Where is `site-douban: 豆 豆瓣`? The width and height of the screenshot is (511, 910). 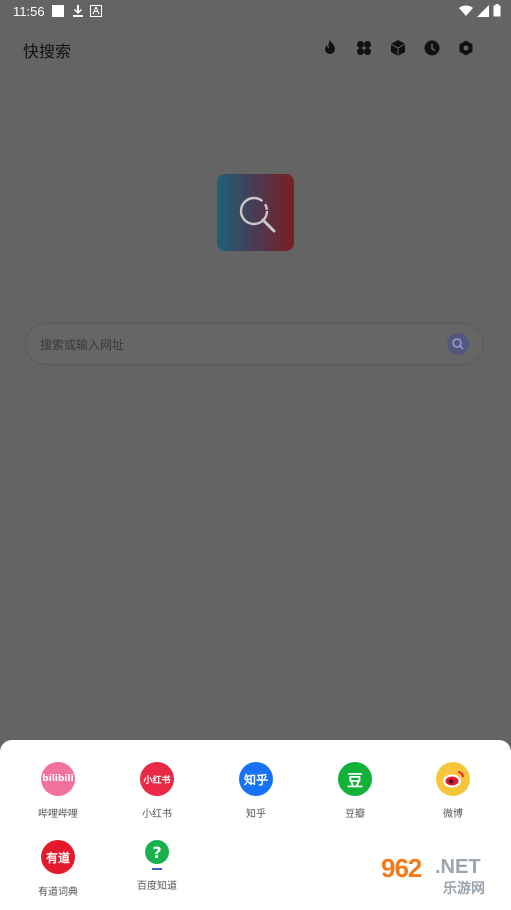
site-douban: 豆 豆瓣 is located at coordinates (355, 791).